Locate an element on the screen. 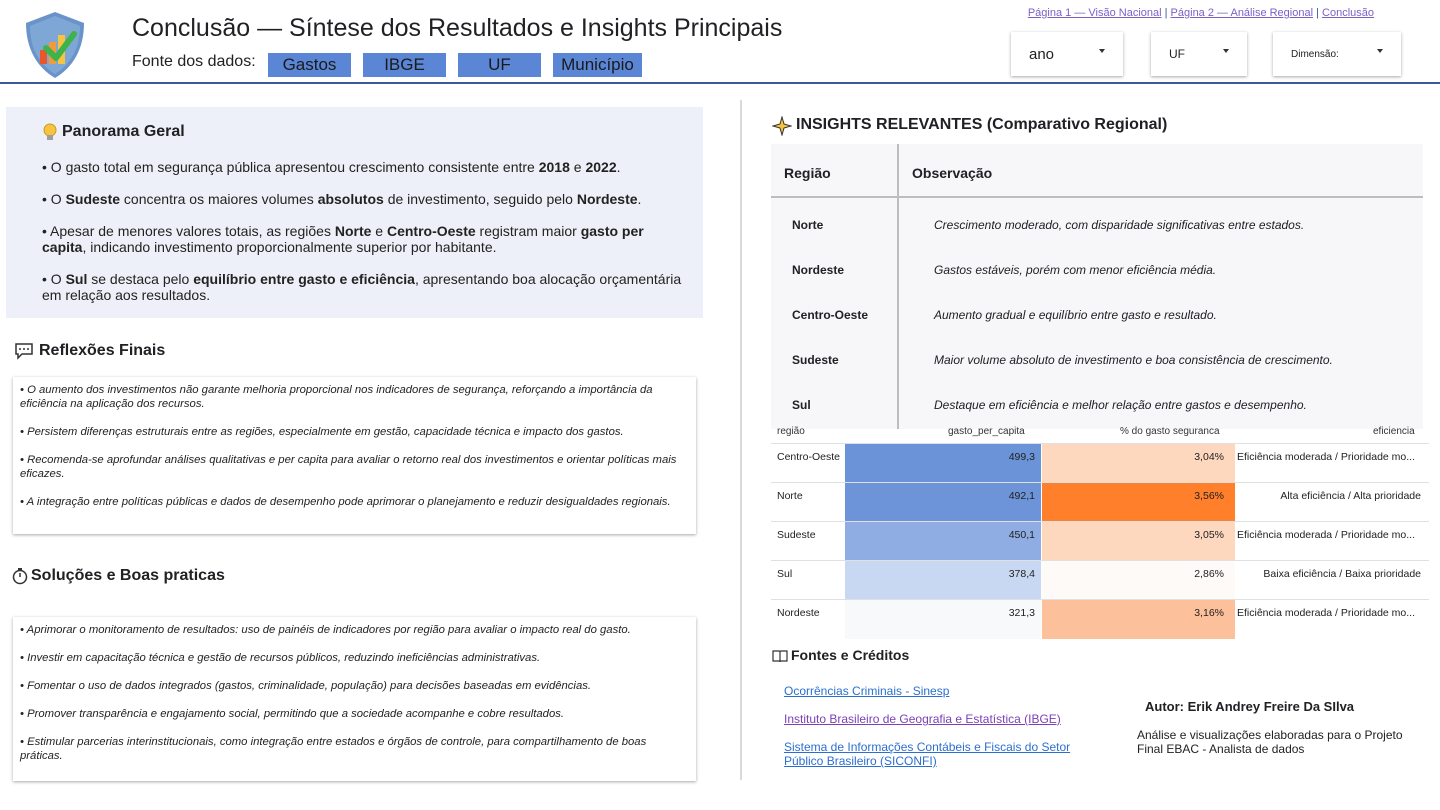  source-chip-uf: UF is located at coordinates (499, 65).